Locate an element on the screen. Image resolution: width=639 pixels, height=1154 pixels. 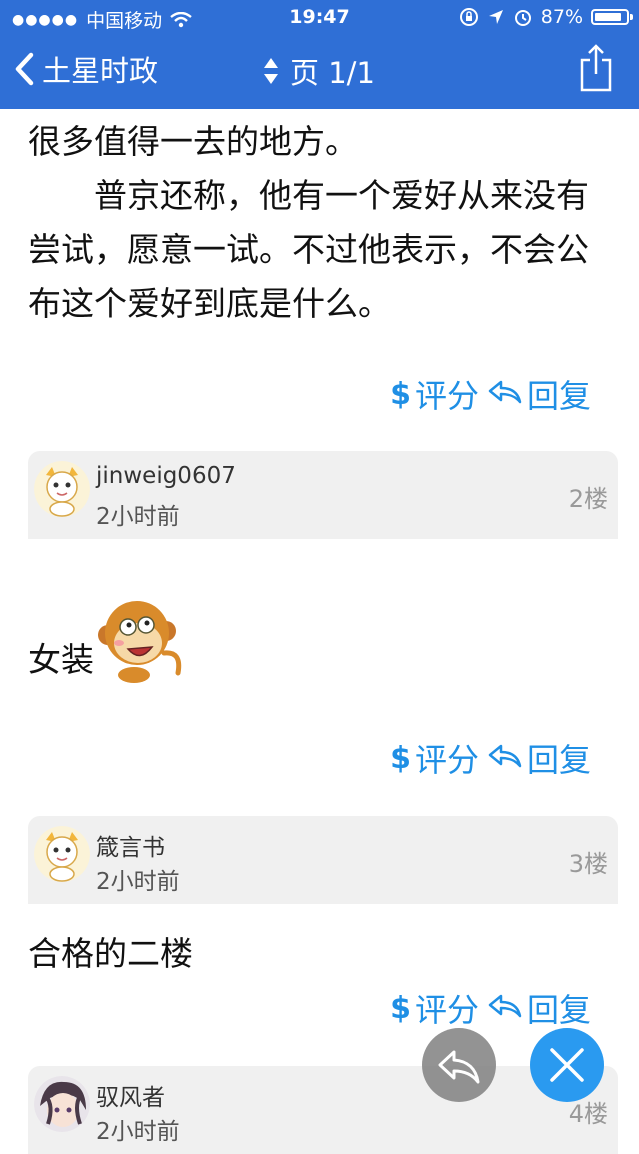
post-3-body: 合格的二楼 is located at coordinates (110, 951).